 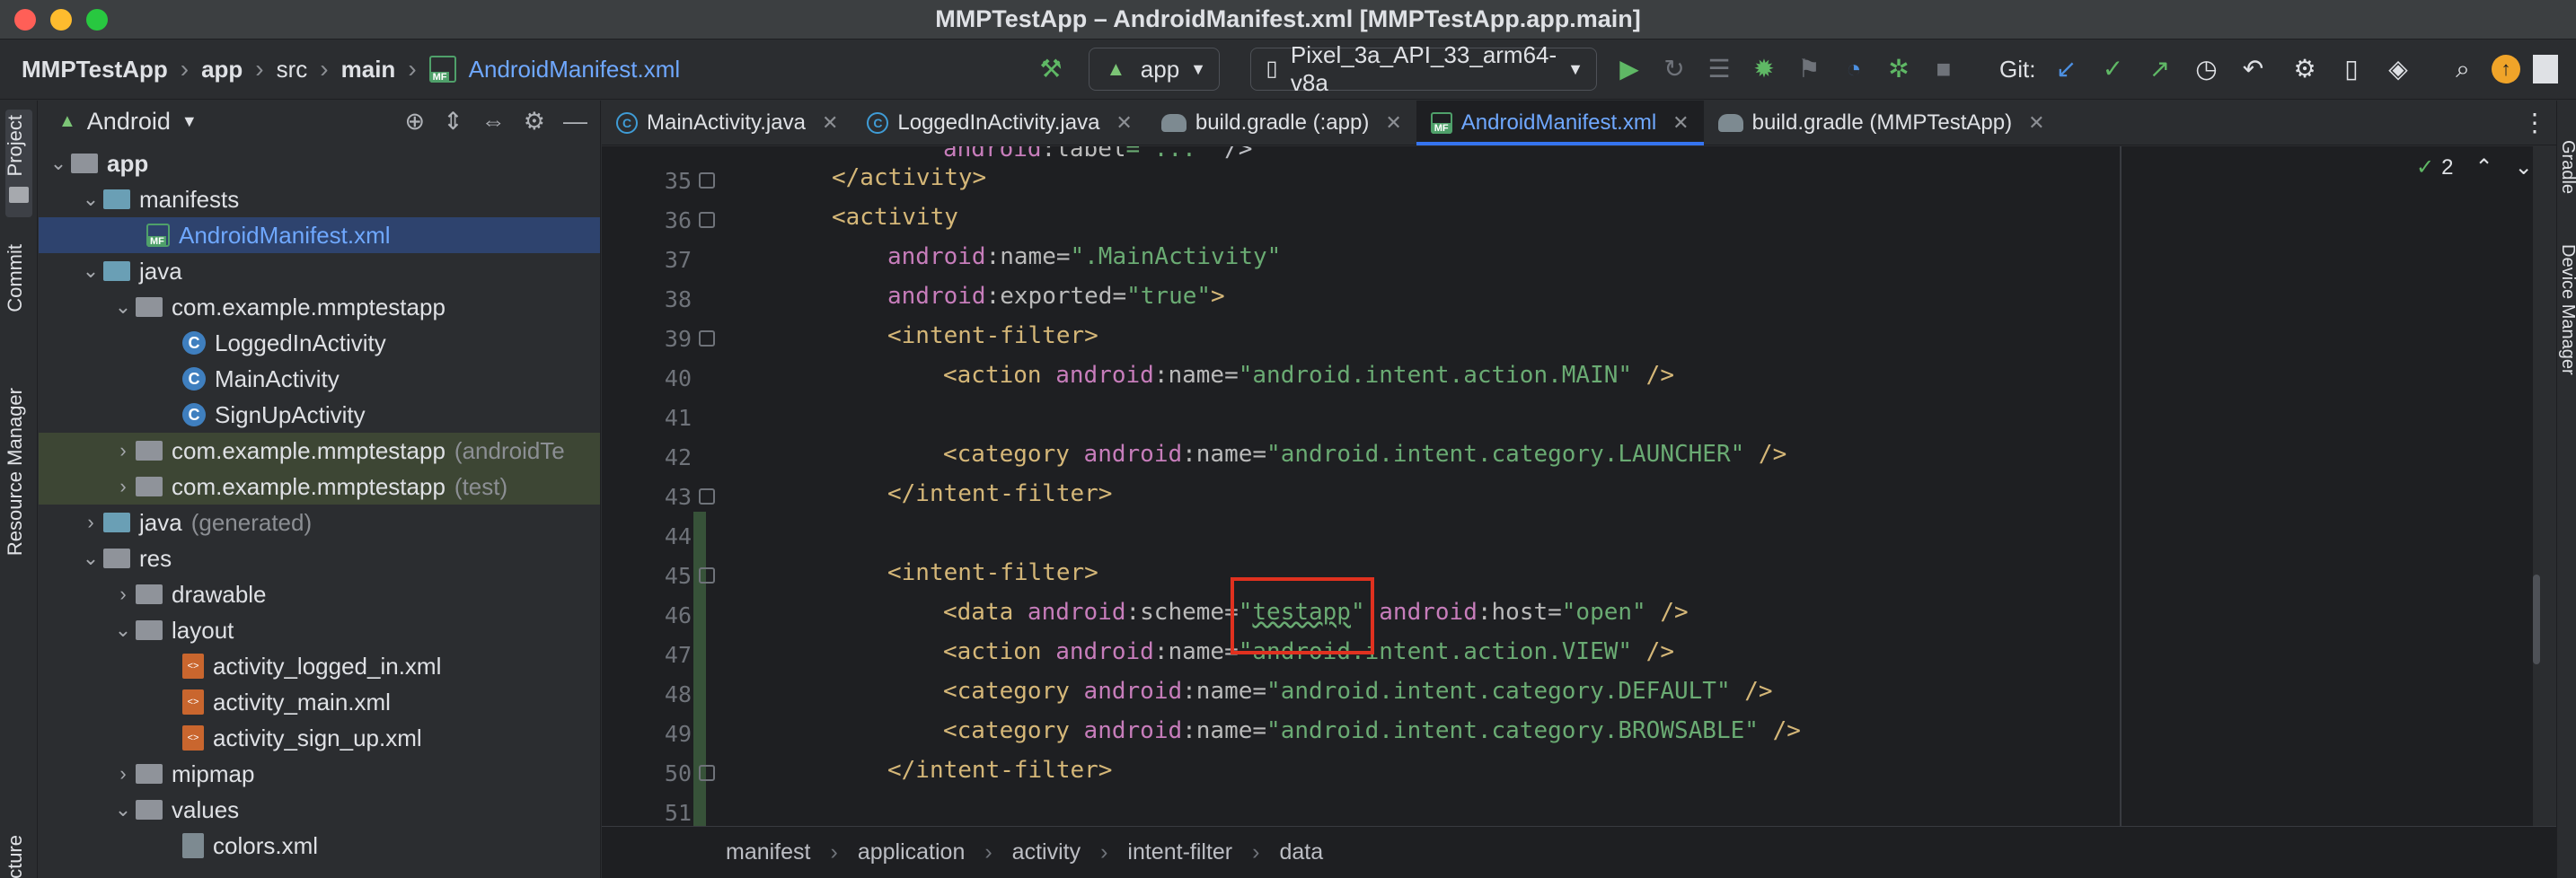 I want to click on resource-manager-tool-label: Resource Manager, so click(x=15, y=472).